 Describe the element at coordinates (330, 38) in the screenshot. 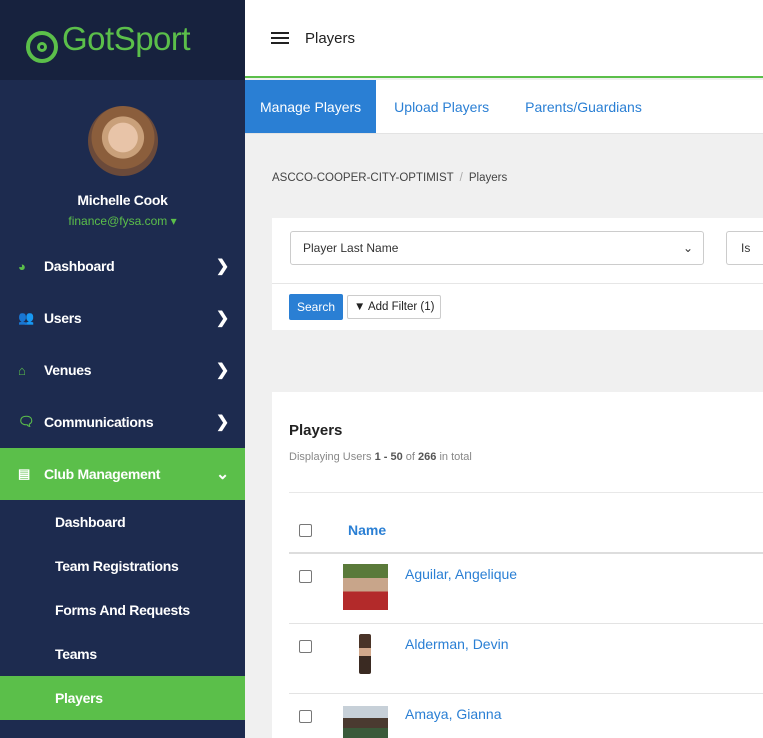

I see `page-title: Players` at that location.